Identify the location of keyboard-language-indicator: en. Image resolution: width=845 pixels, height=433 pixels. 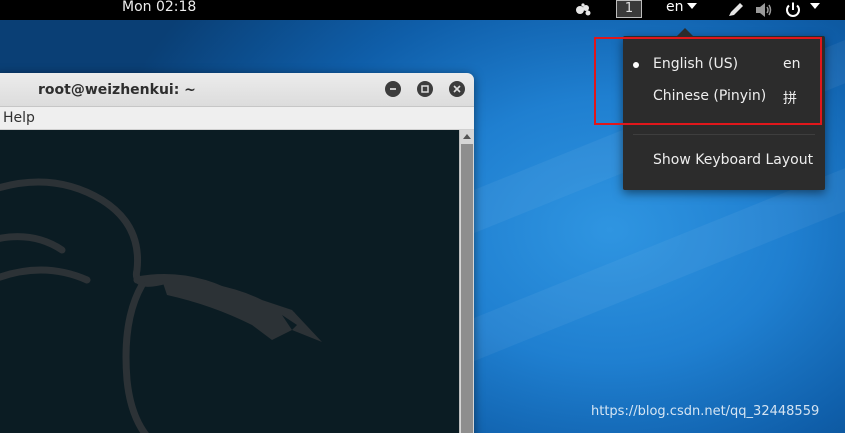
(675, 7).